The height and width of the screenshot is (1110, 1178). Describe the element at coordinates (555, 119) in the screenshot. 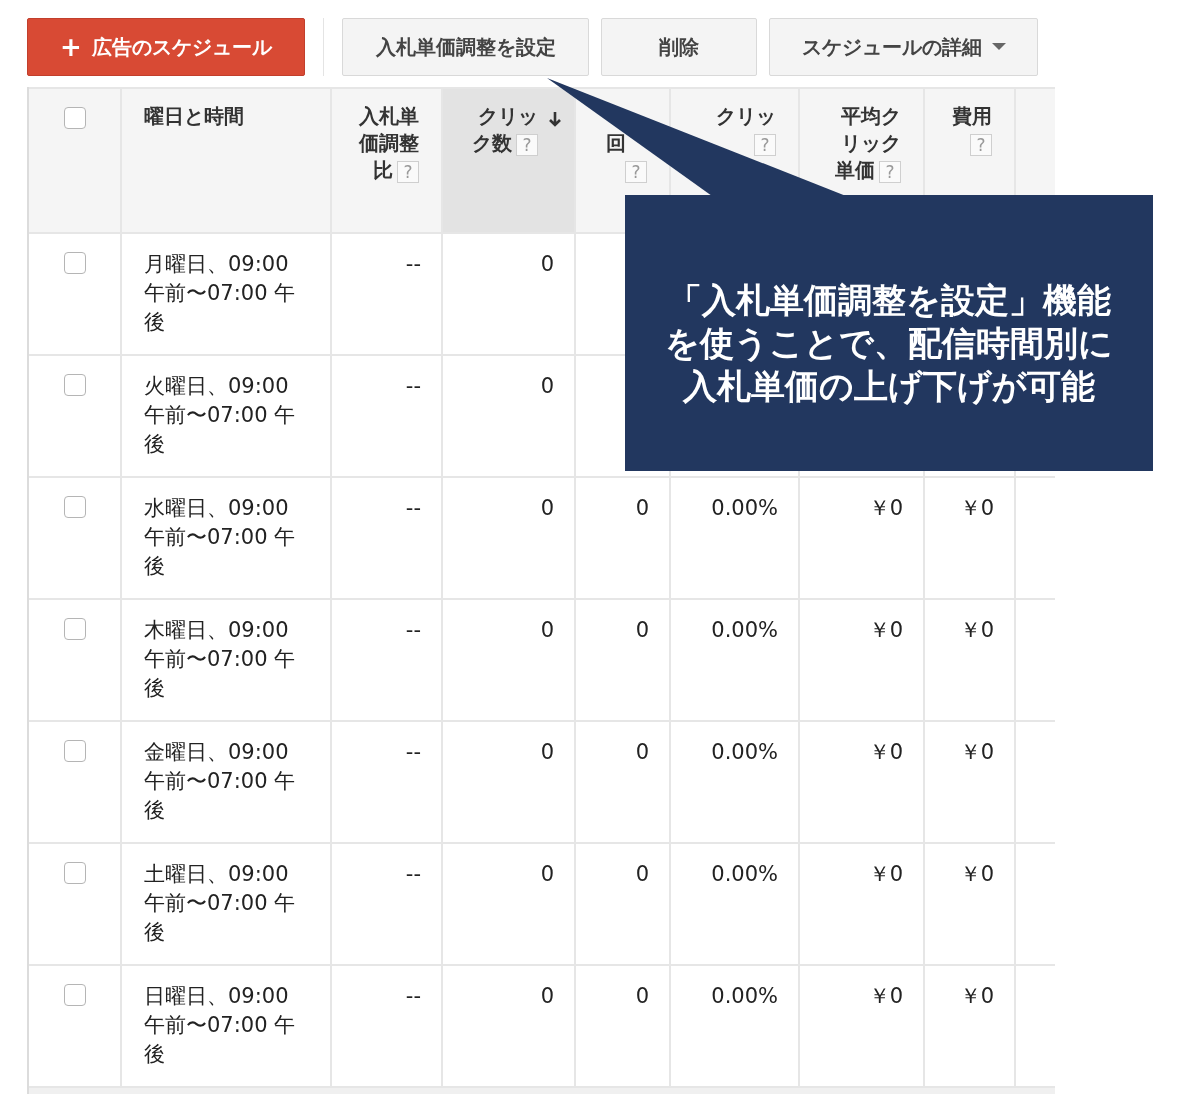

I see `sort-down-icon` at that location.